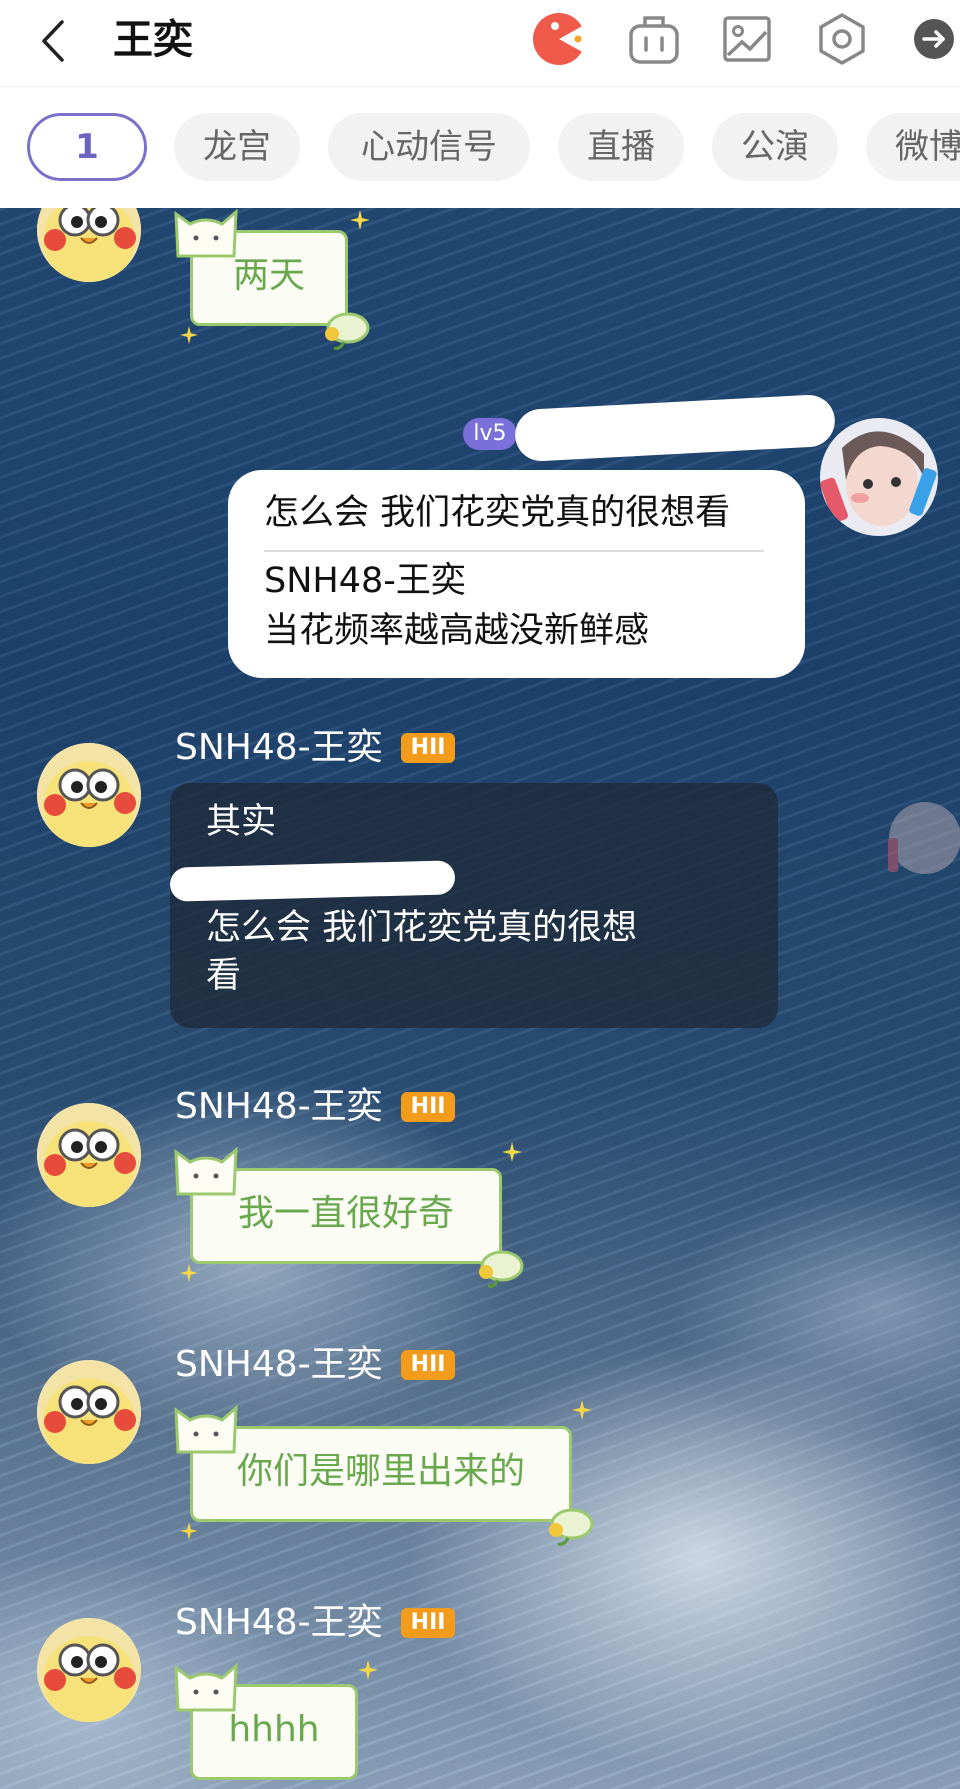 Image resolution: width=960 pixels, height=1789 pixels. I want to click on message-text: 其实, so click(241, 822).